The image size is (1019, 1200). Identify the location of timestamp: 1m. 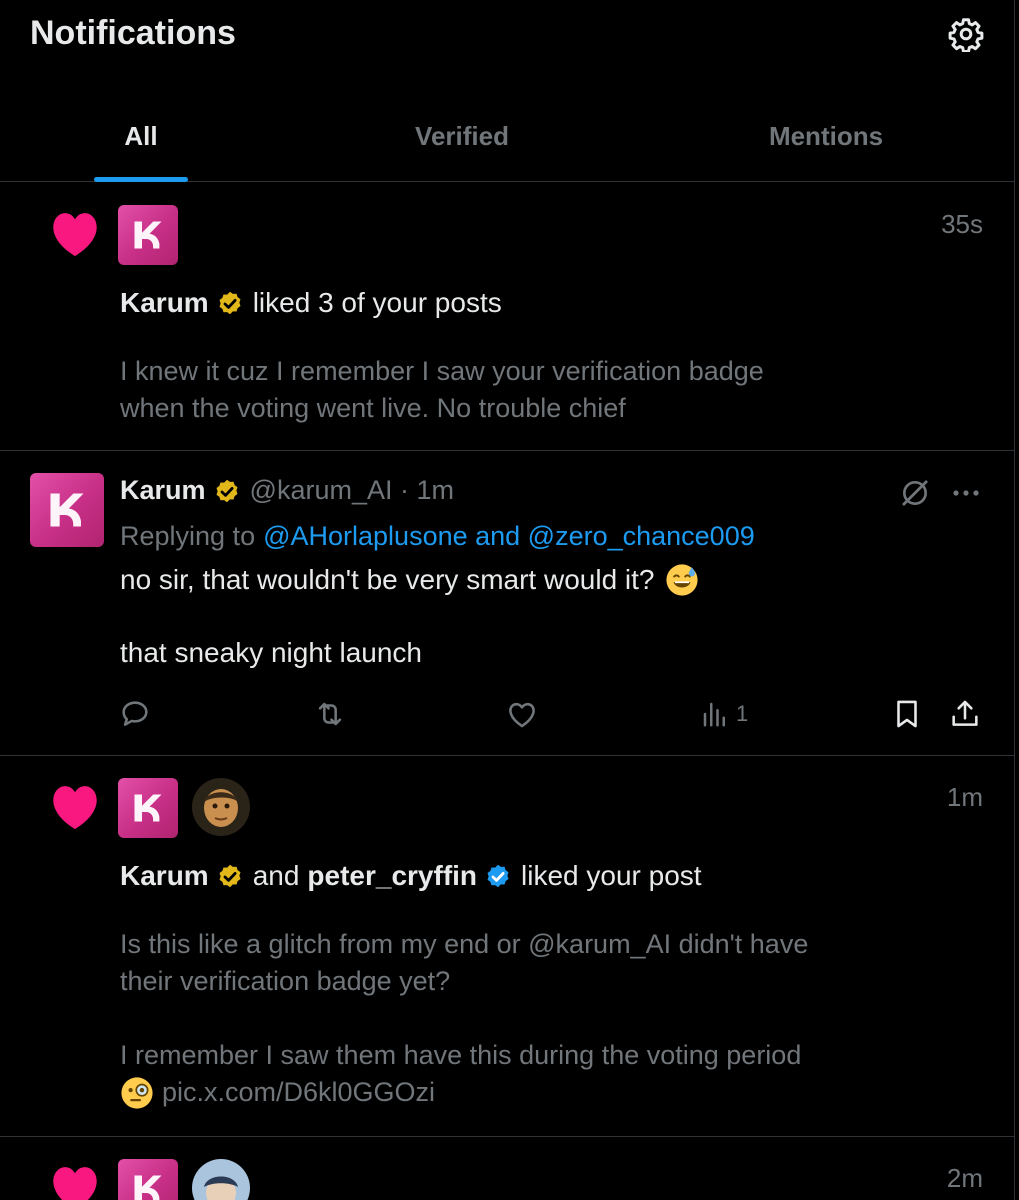
(964, 797).